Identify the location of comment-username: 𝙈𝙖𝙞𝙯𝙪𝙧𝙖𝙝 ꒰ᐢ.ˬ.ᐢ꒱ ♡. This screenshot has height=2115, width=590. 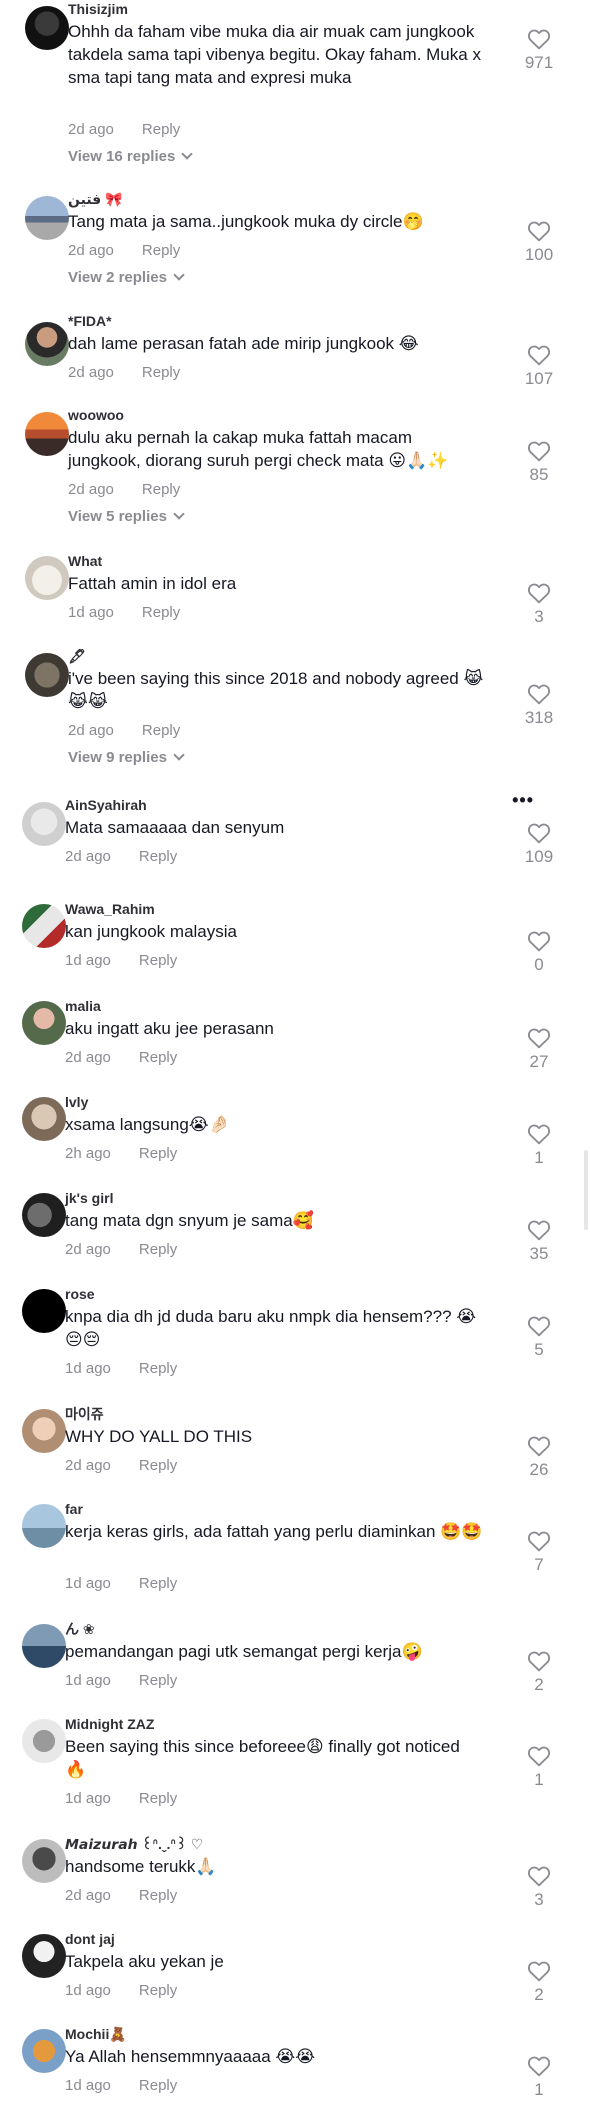
(134, 1844).